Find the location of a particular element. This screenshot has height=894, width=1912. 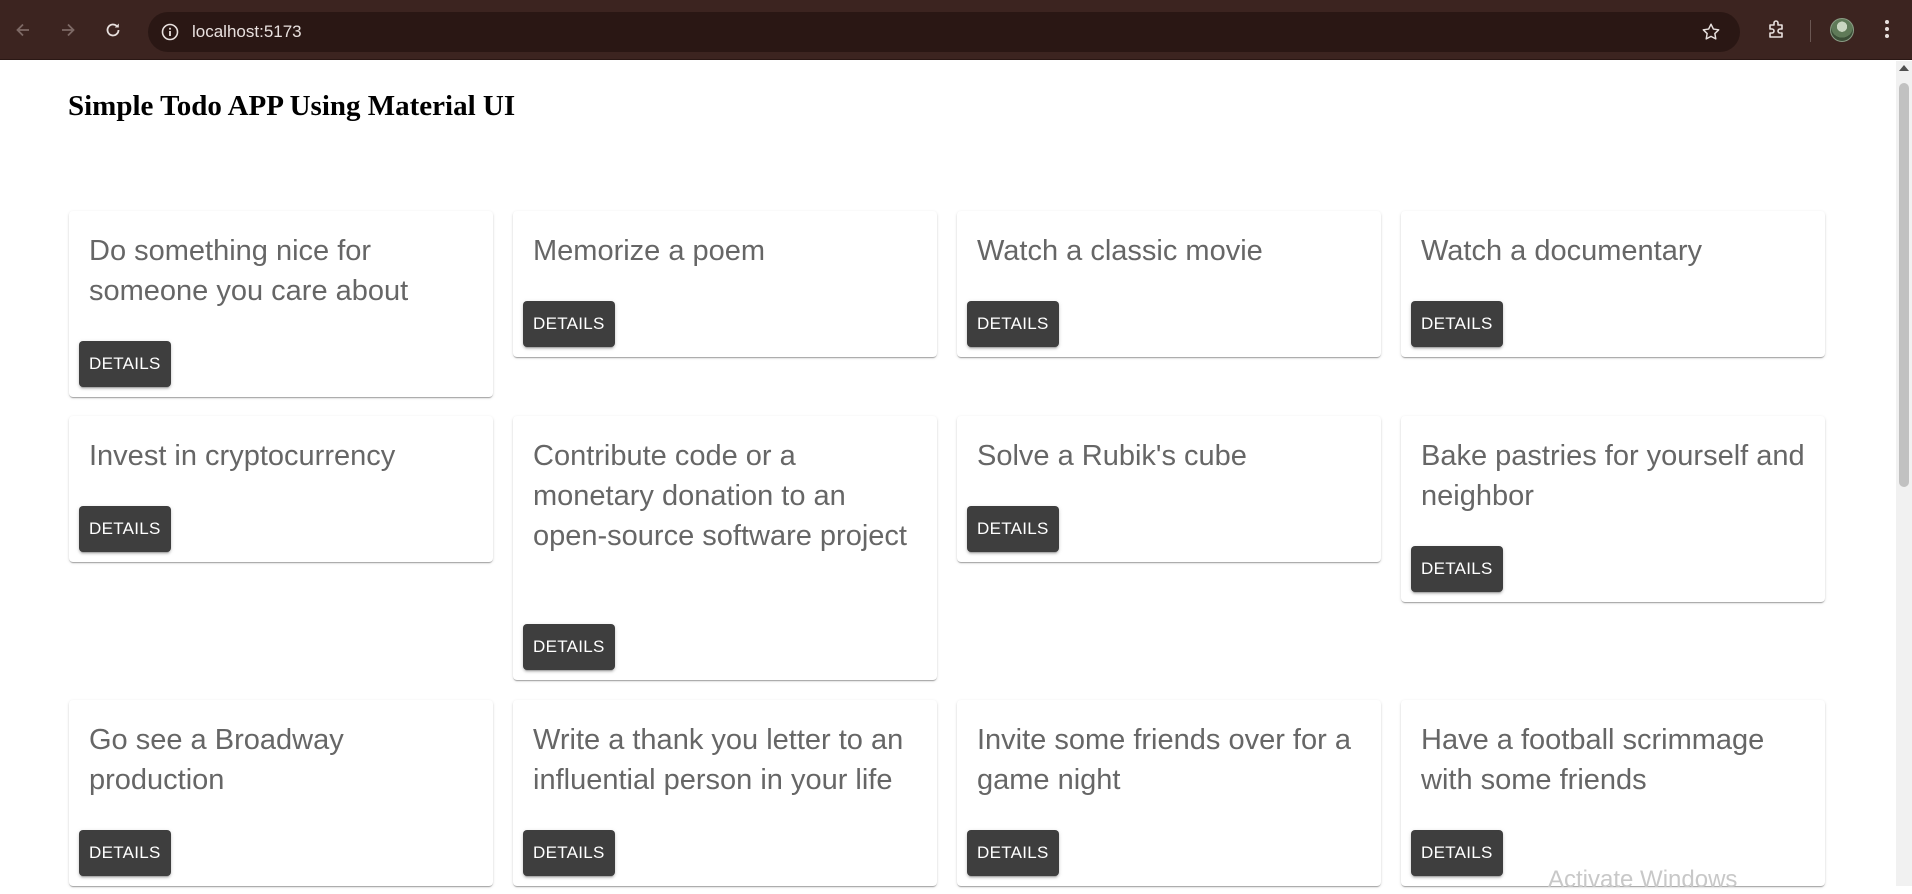

scrollbar-thumb is located at coordinates (1904, 285).